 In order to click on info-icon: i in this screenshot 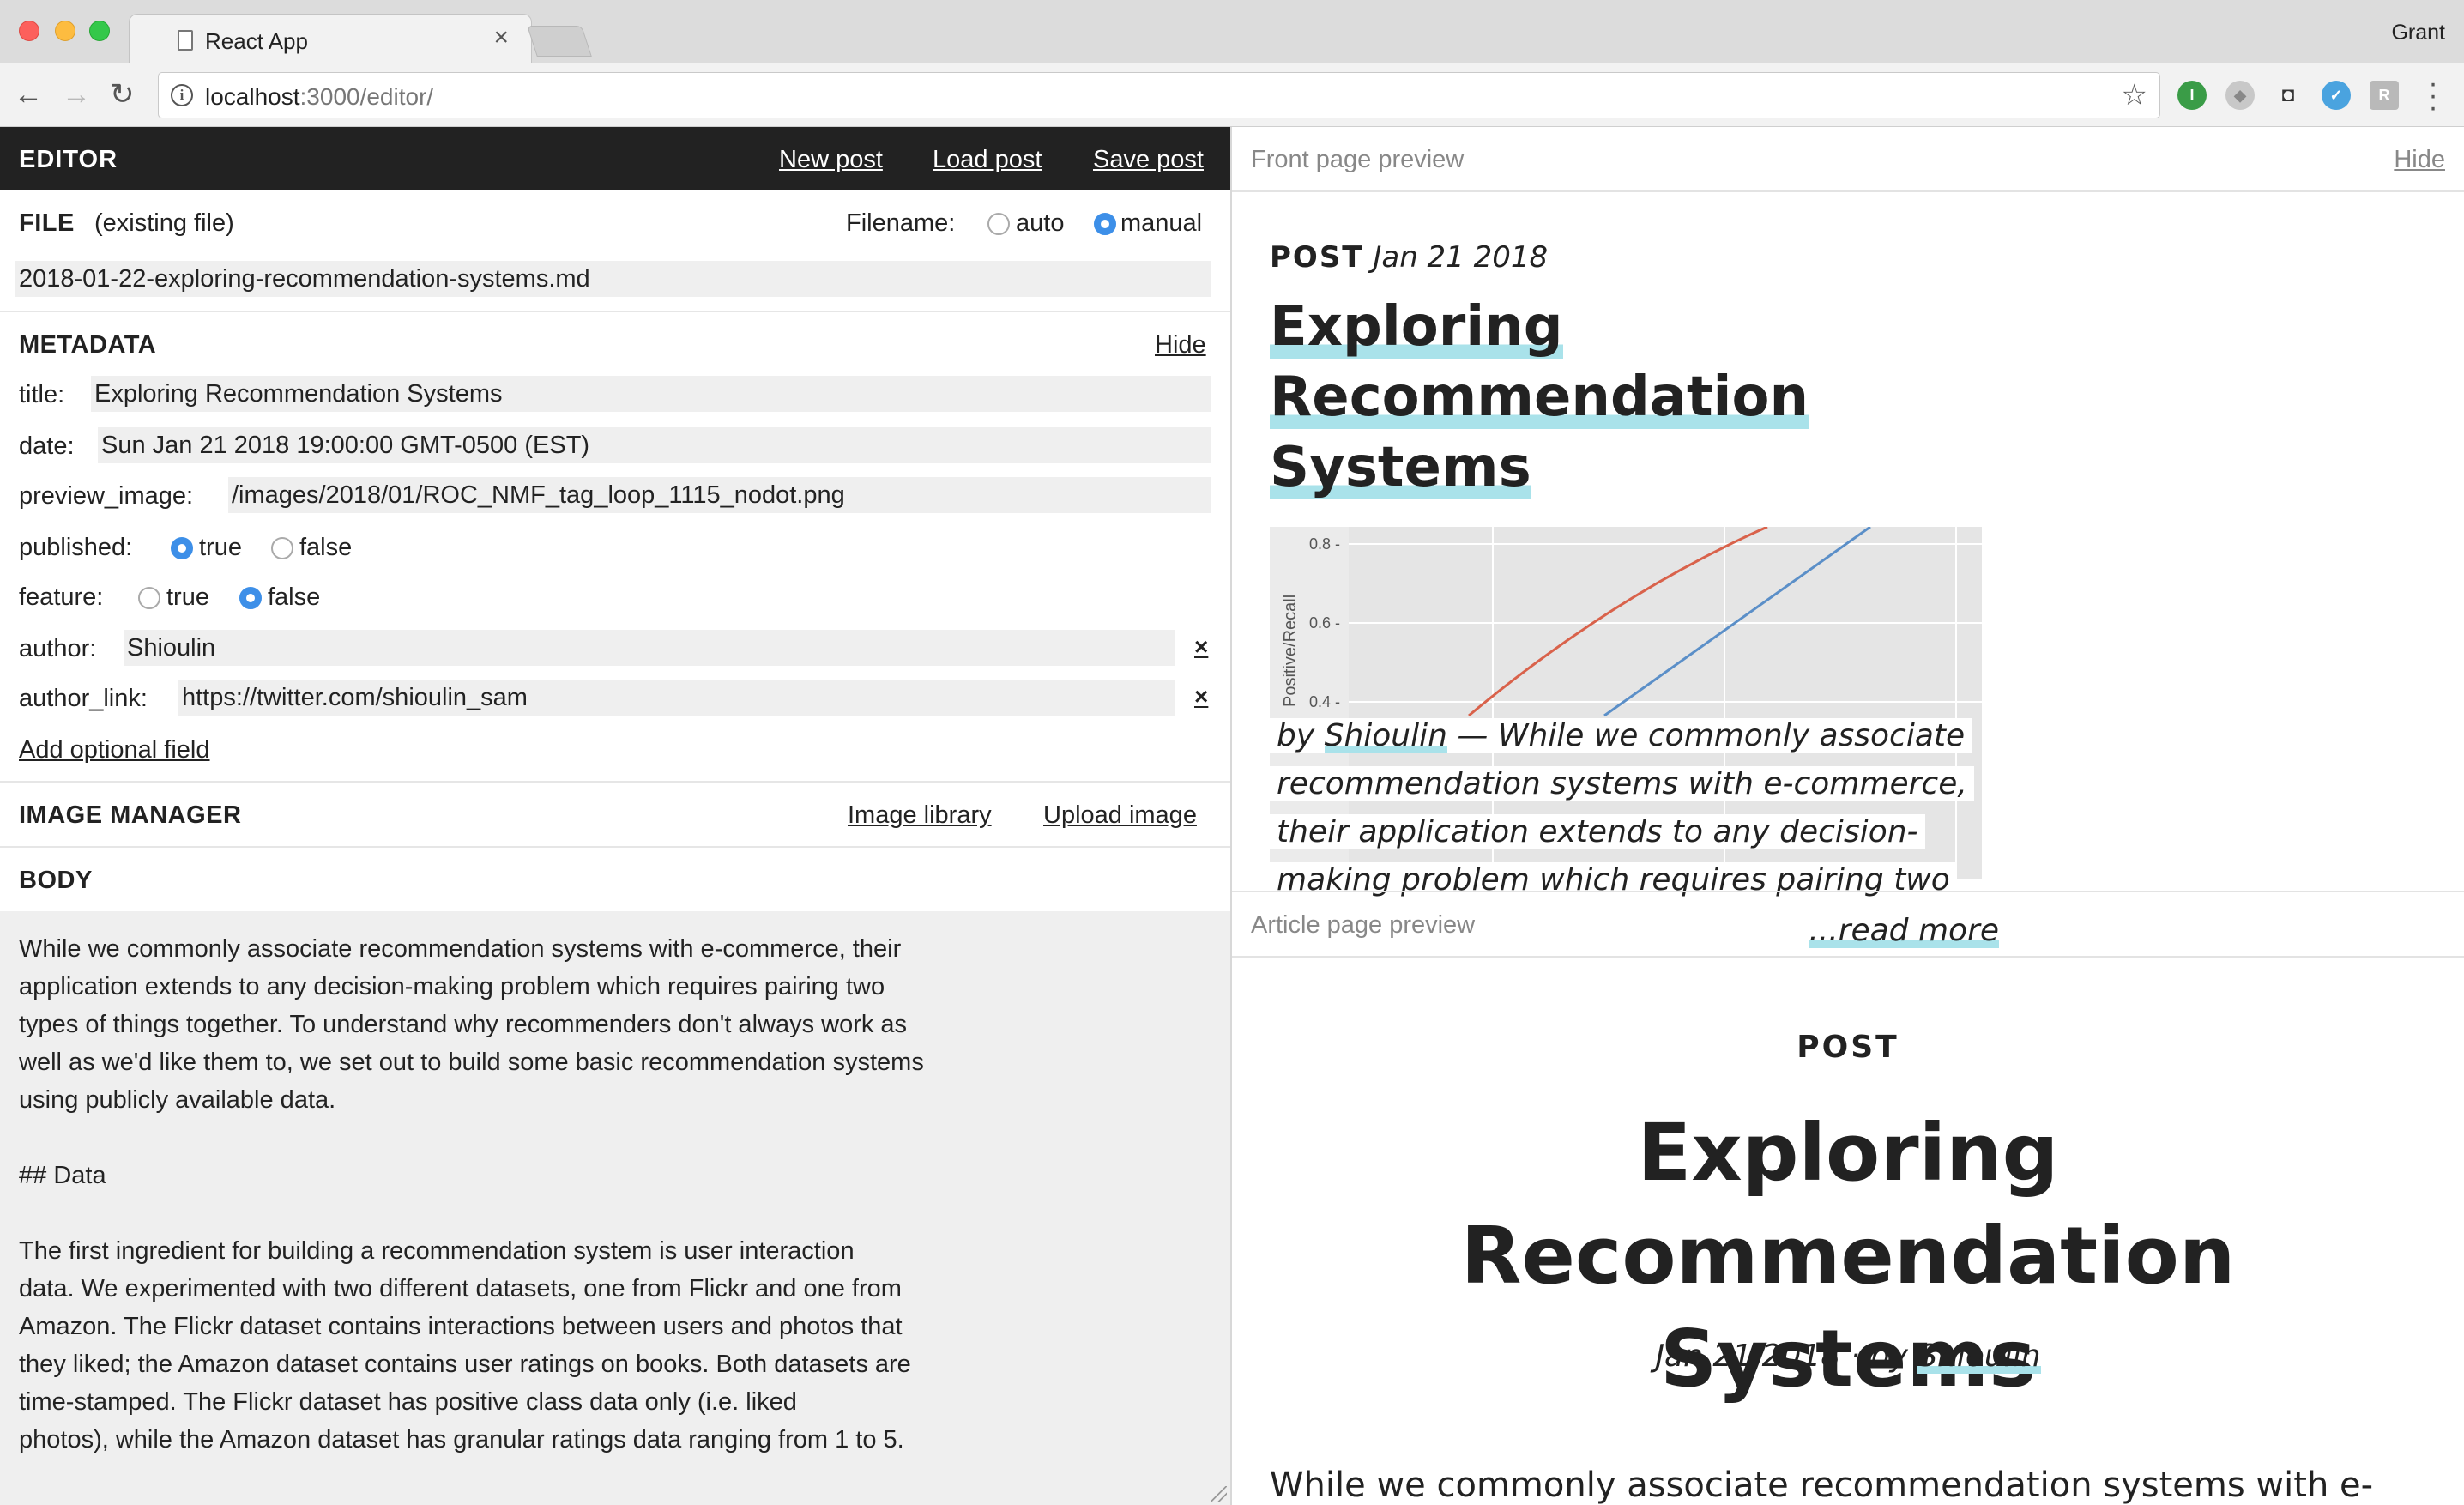, I will do `click(182, 95)`.